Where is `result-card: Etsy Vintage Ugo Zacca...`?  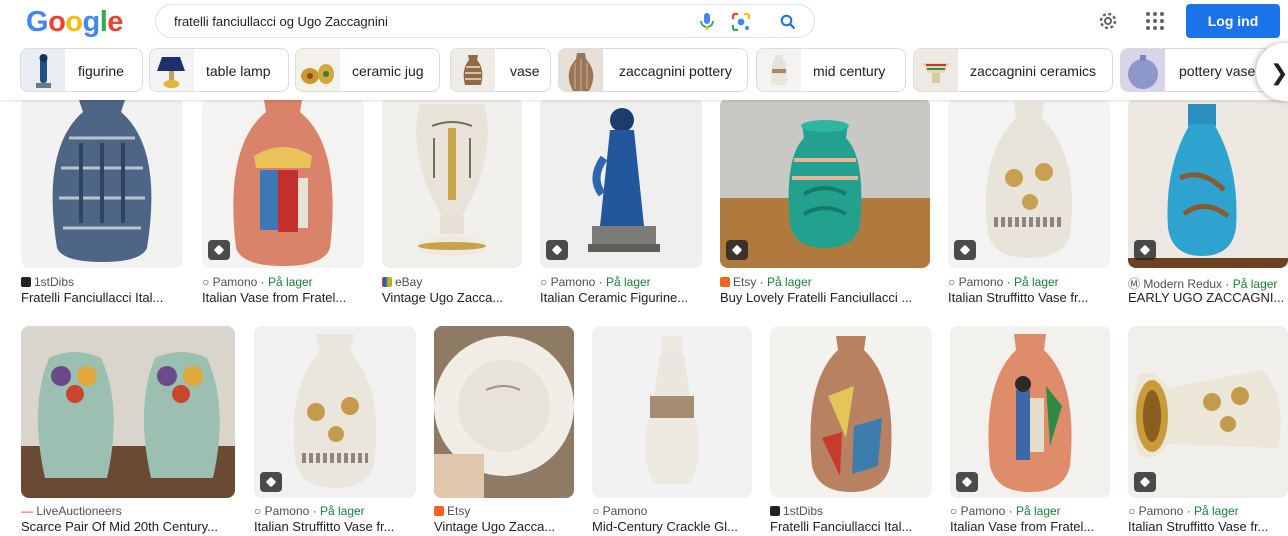 result-card: Etsy Vintage Ugo Zacca... is located at coordinates (504, 431).